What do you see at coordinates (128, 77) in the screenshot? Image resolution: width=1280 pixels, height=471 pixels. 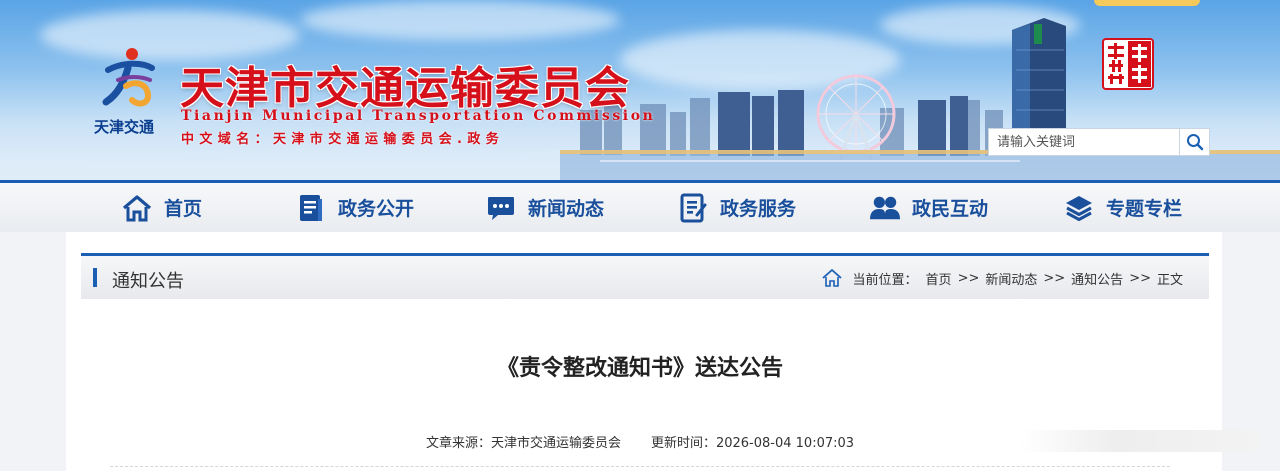 I see `tianjin-transport-logo-icon` at bounding box center [128, 77].